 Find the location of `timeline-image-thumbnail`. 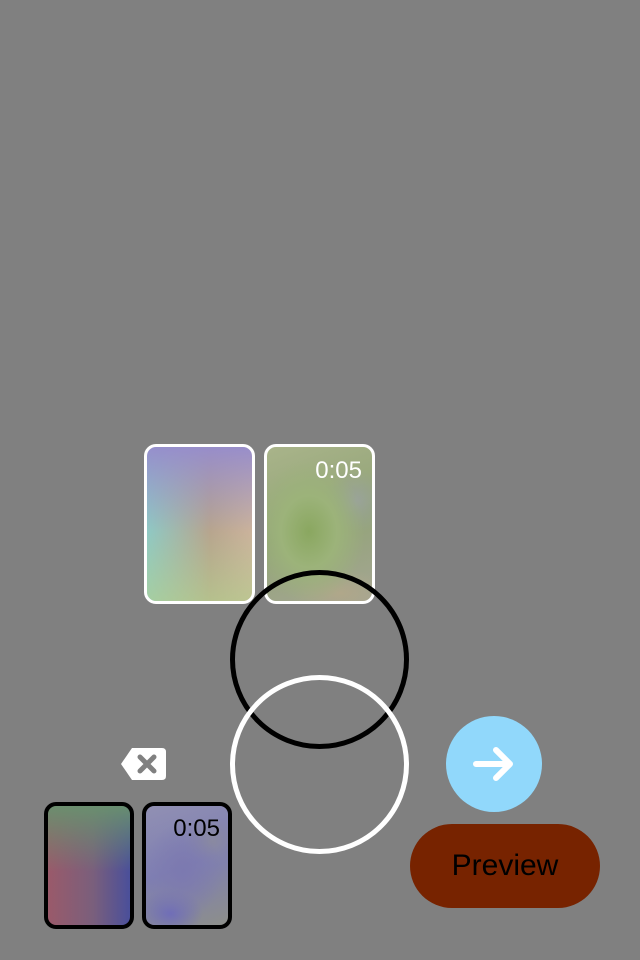

timeline-image-thumbnail is located at coordinates (199, 524).